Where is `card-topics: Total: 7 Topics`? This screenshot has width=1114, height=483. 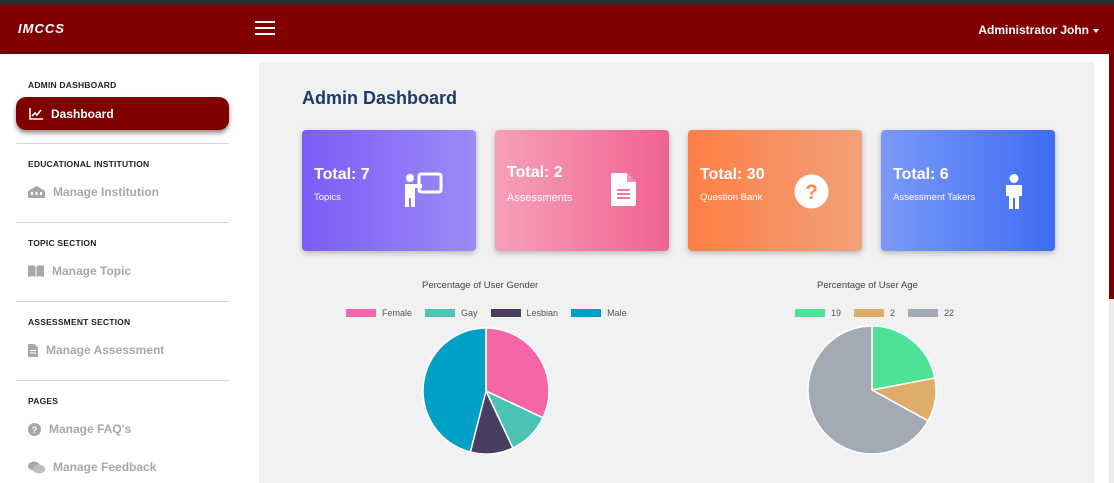
card-topics: Total: 7 Topics is located at coordinates (389, 190).